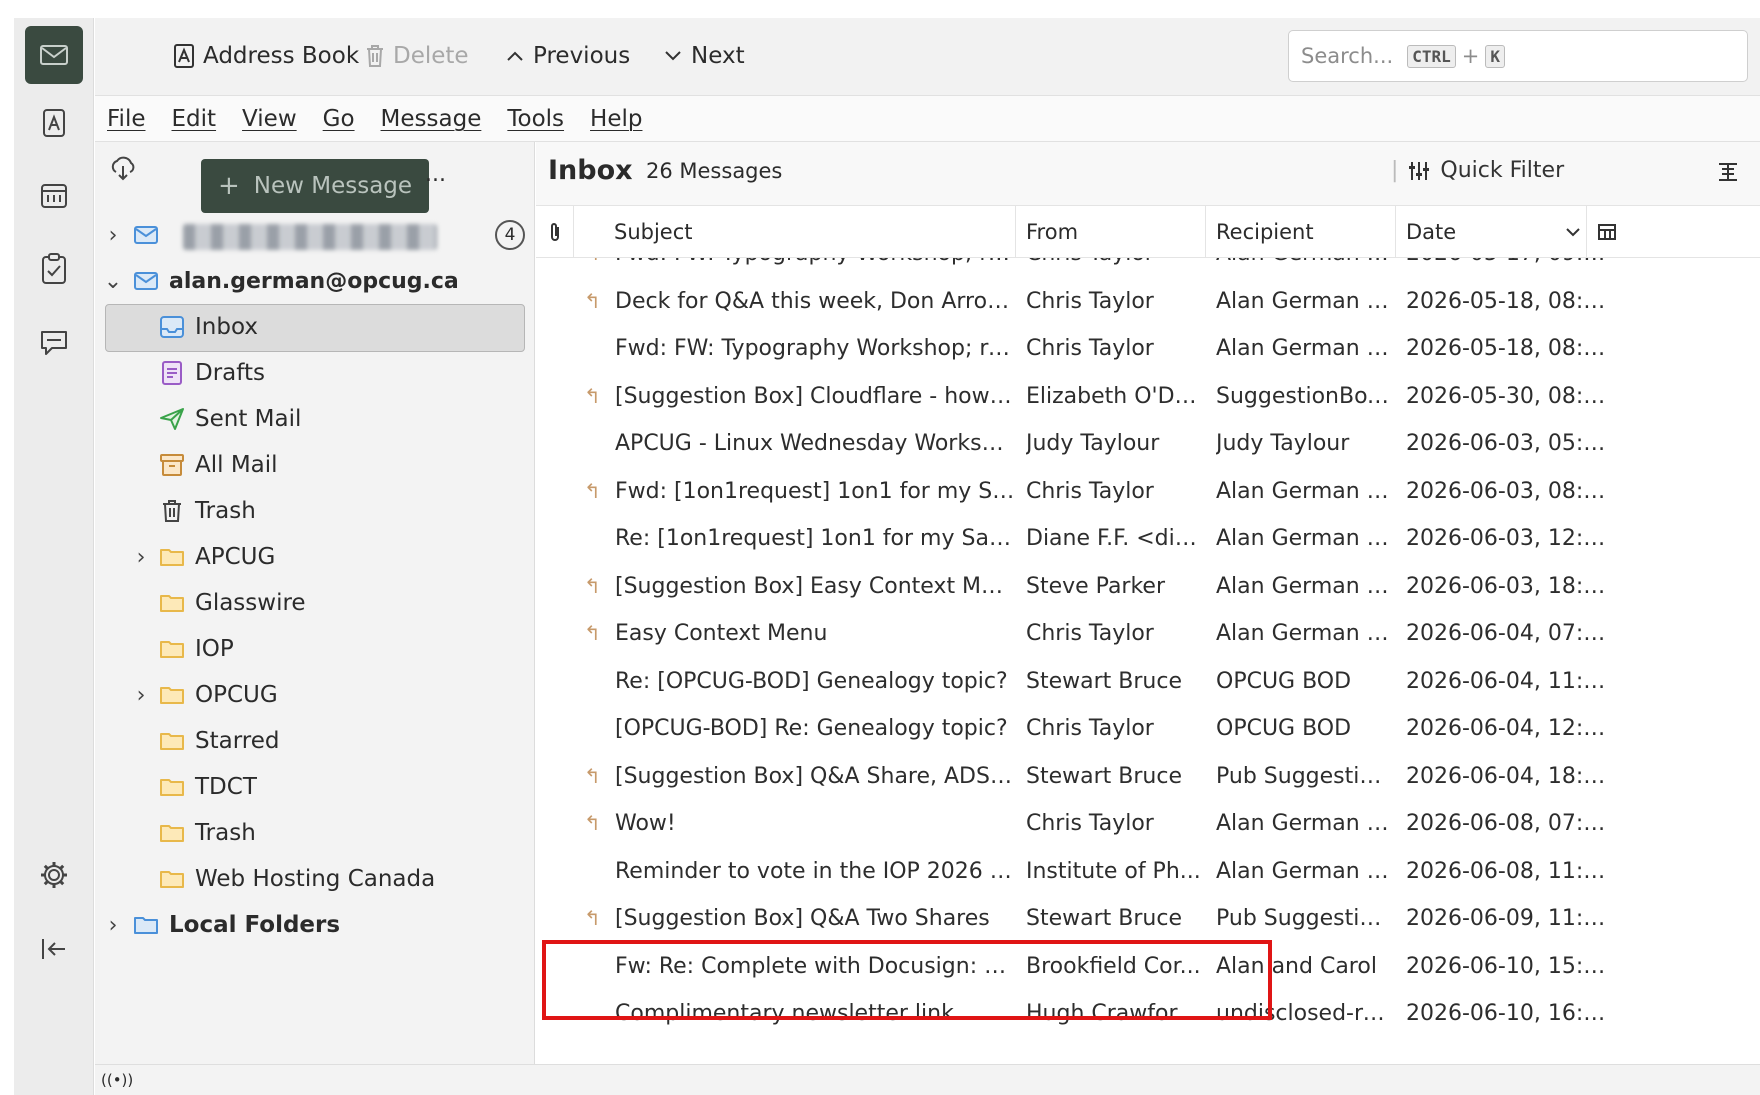 This screenshot has width=1760, height=1095. What do you see at coordinates (535, 119) in the screenshot?
I see `menu-tools: Tools` at bounding box center [535, 119].